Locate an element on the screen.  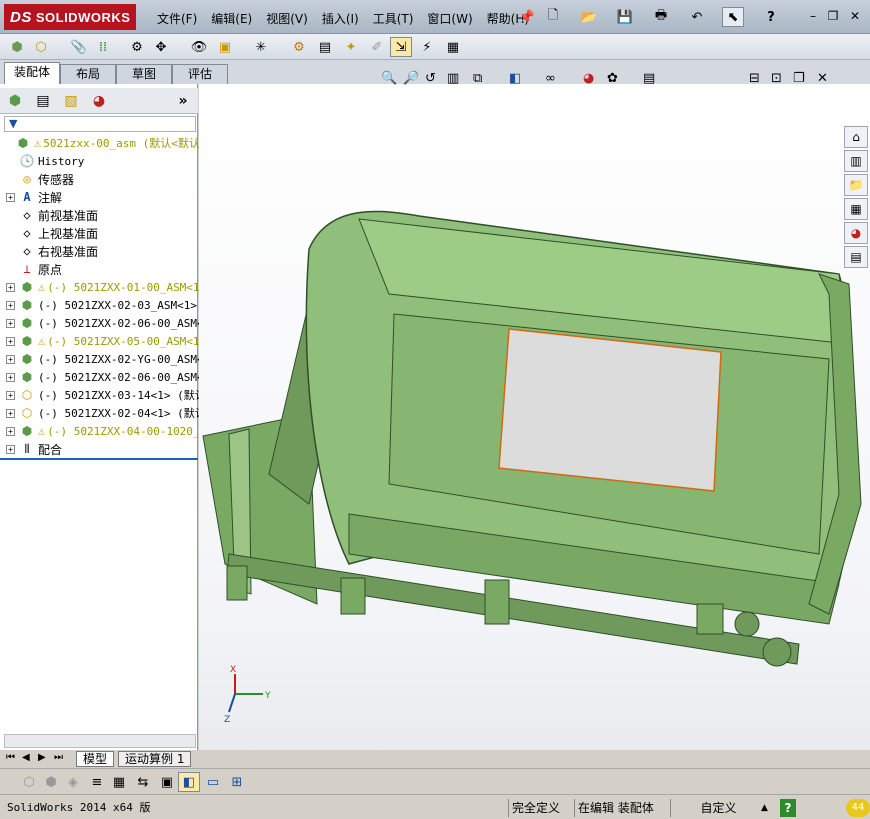
configuration-manager-tab-icon: ▧ is located at coordinates (71, 101).